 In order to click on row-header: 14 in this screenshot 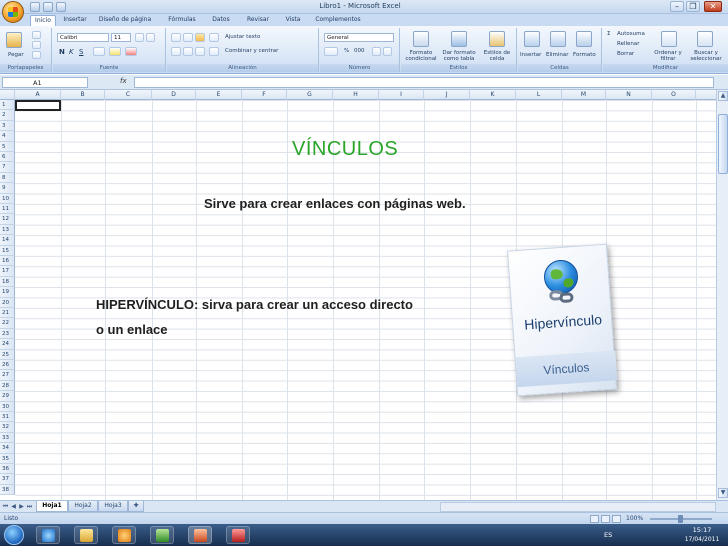, I will do `click(7, 240)`.